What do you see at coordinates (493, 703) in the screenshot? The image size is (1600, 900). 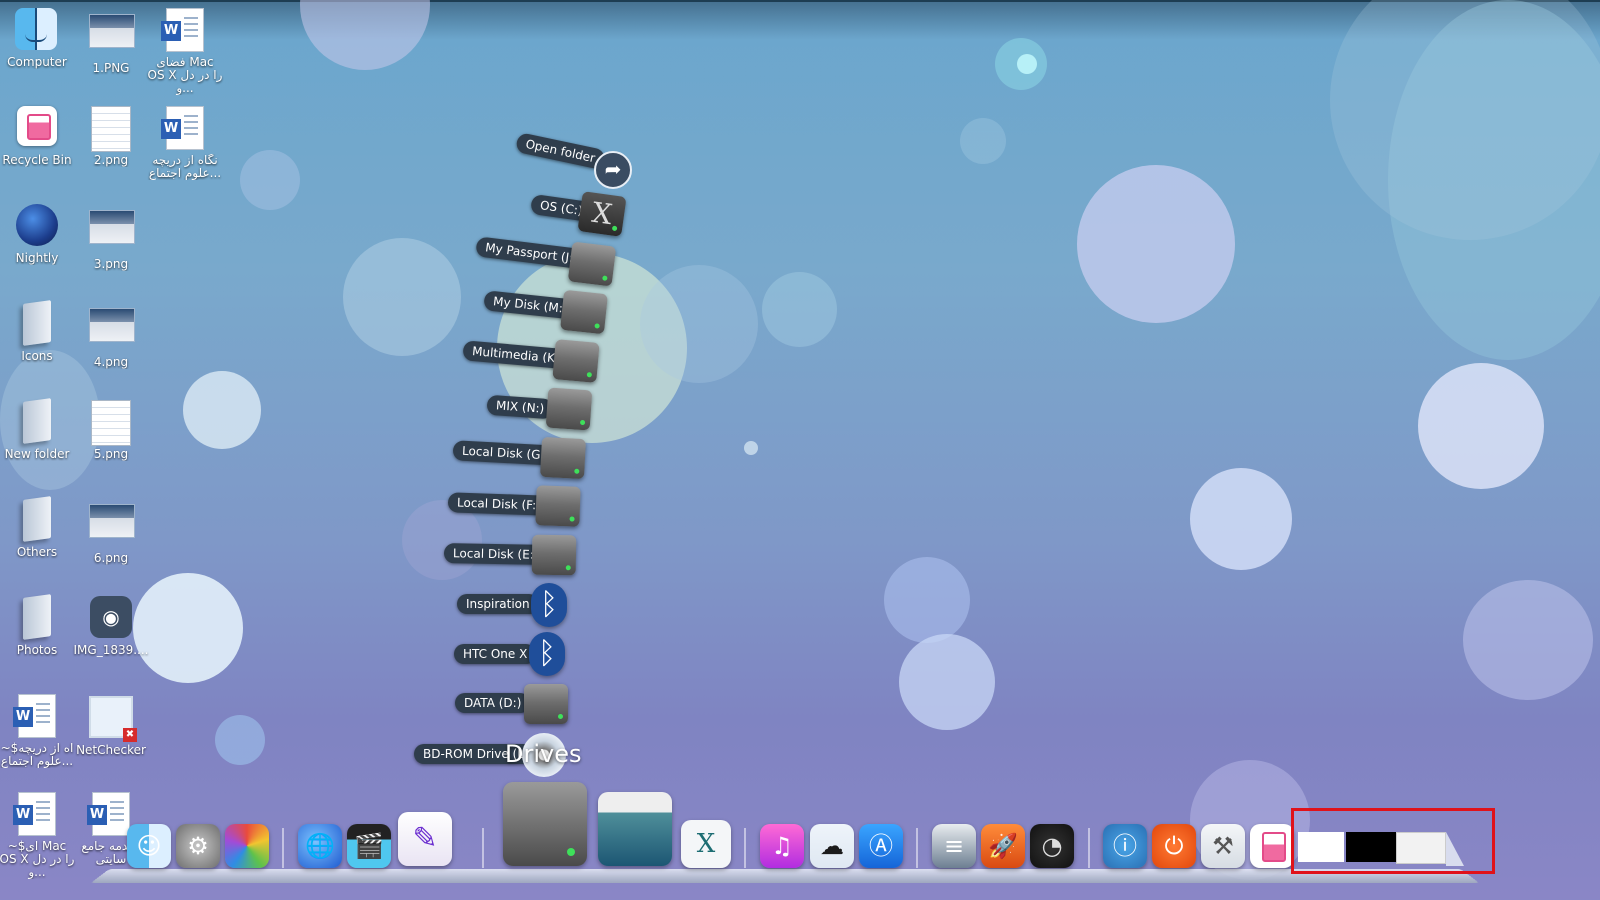 I see `stack-item-label: DATA (D:)` at bounding box center [493, 703].